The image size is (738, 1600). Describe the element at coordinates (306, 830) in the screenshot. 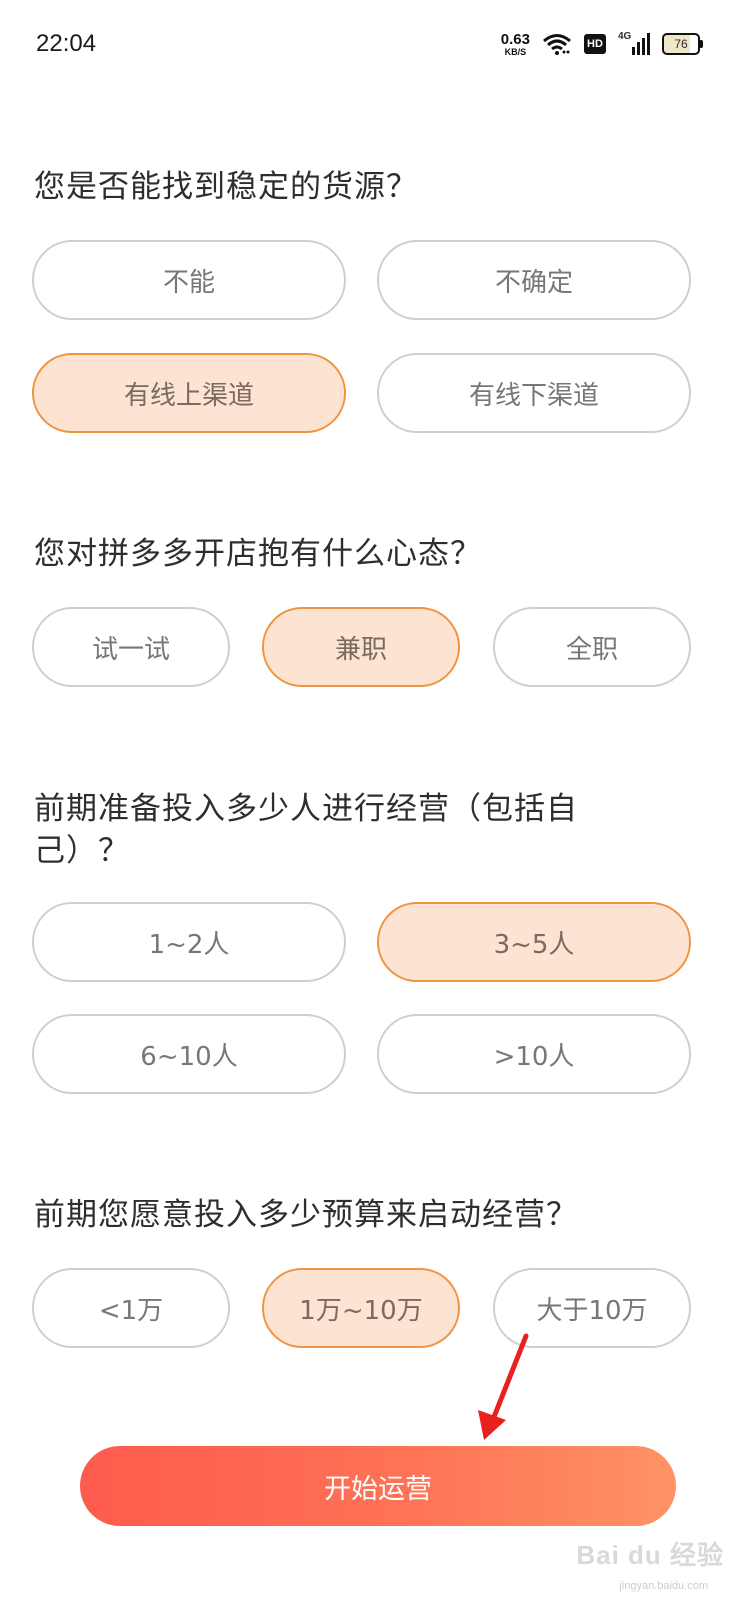

I see `question-staff-count: 前期准备投入多少人进行经营（包括自己）？` at that location.